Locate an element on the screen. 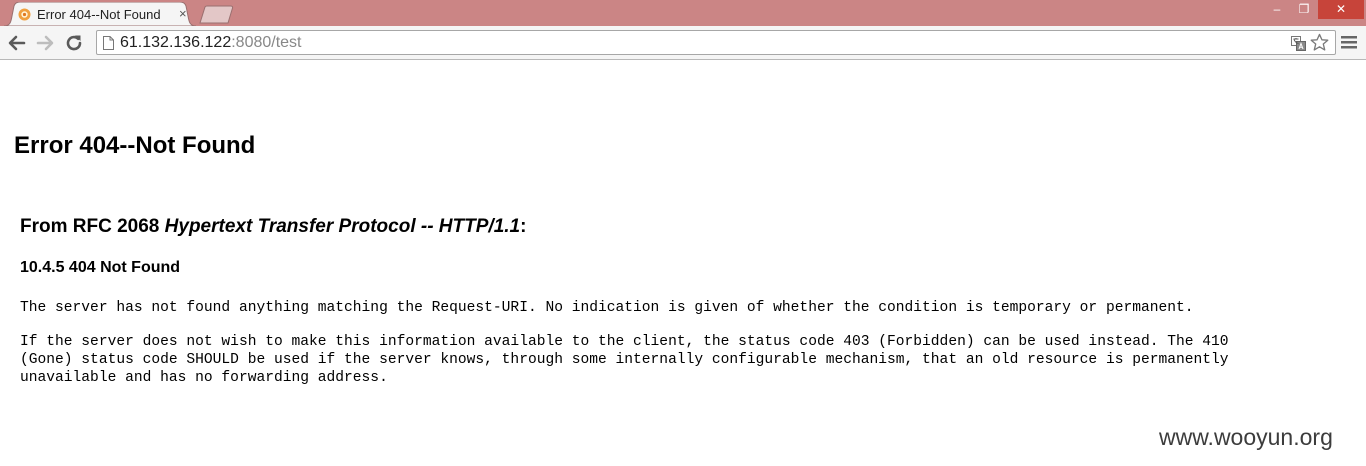 Image resolution: width=1366 pixels, height=466 pixels. restore-icon: ❐ is located at coordinates (1304, 9).